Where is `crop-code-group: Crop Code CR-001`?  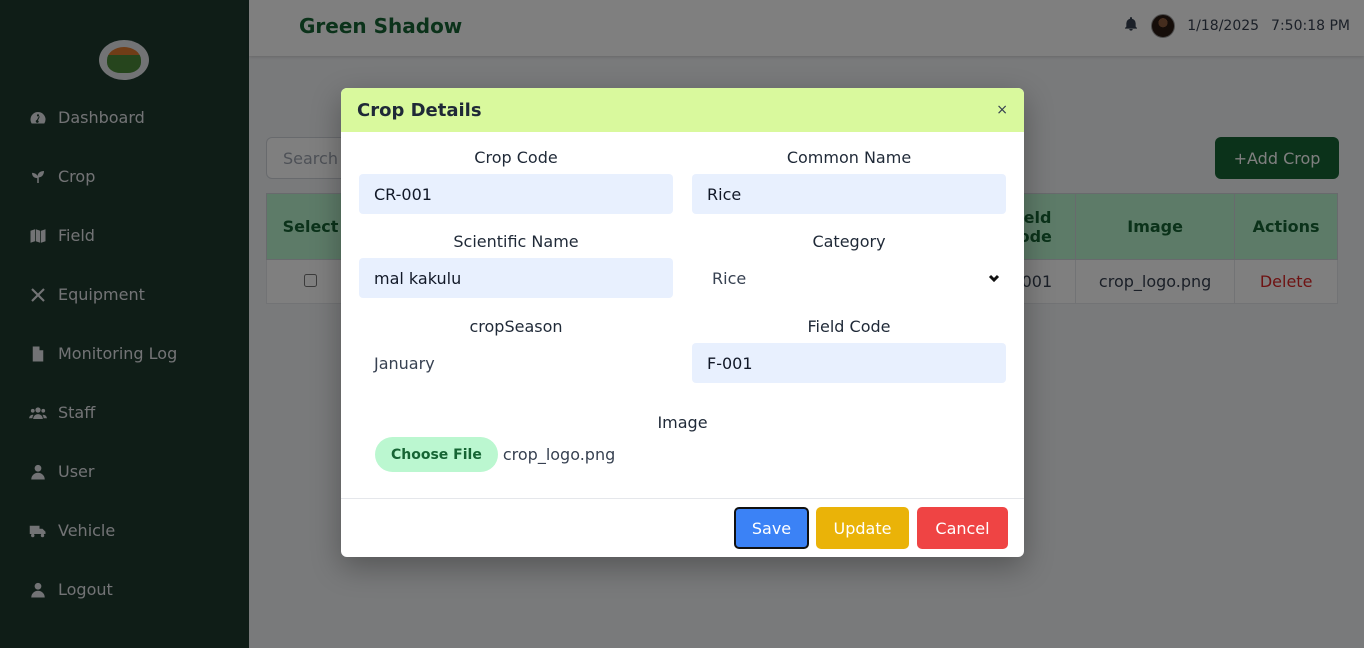 crop-code-group: Crop Code CR-001 is located at coordinates (516, 181).